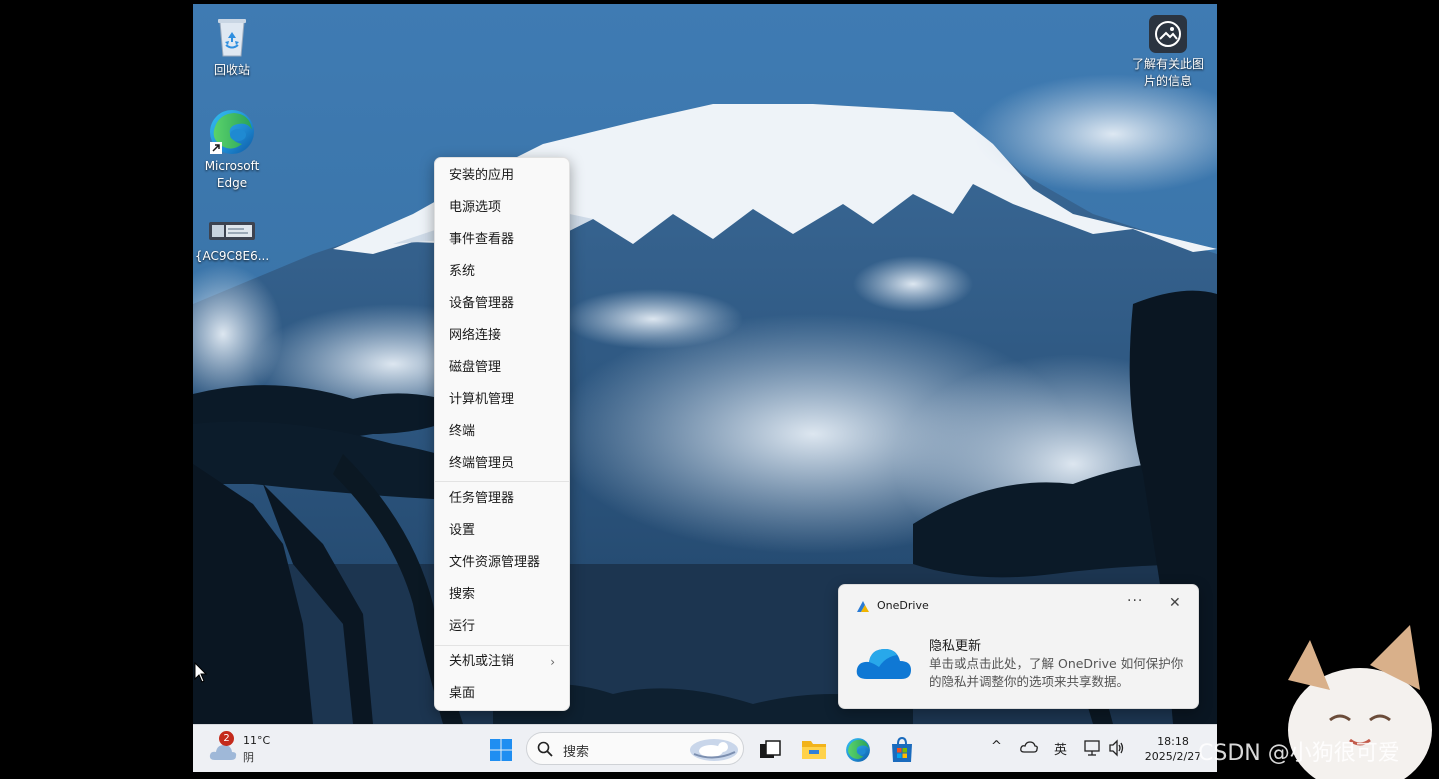  Describe the element at coordinates (635, 748) in the screenshot. I see `taskbar-search: 搜索` at that location.